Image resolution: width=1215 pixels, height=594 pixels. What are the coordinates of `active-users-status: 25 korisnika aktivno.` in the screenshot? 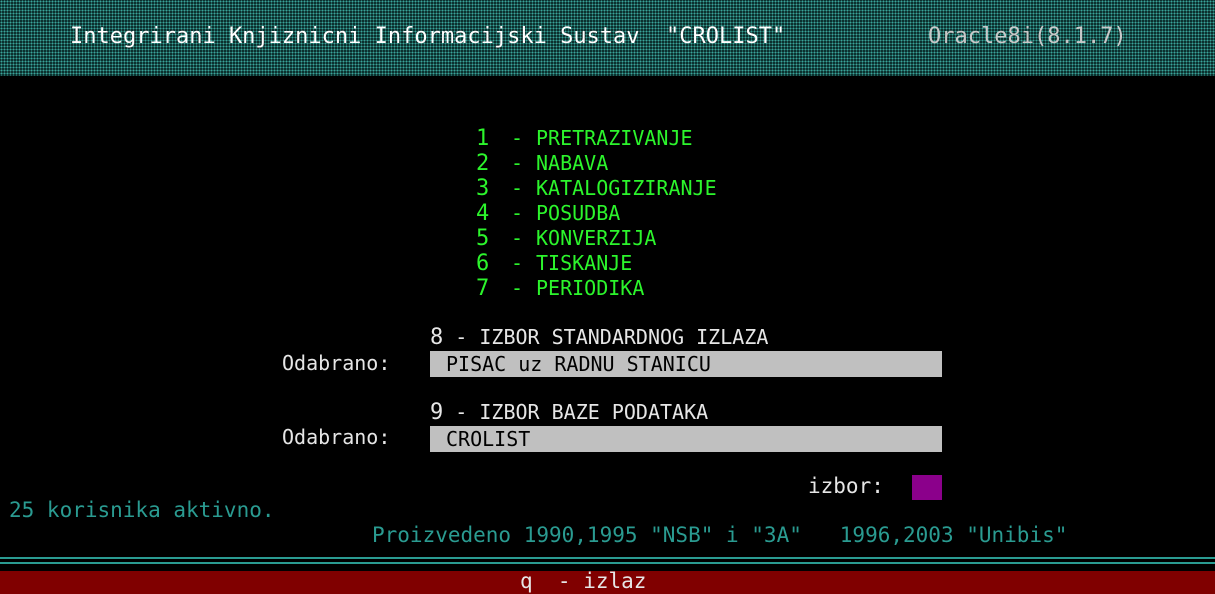 It's located at (142, 510).